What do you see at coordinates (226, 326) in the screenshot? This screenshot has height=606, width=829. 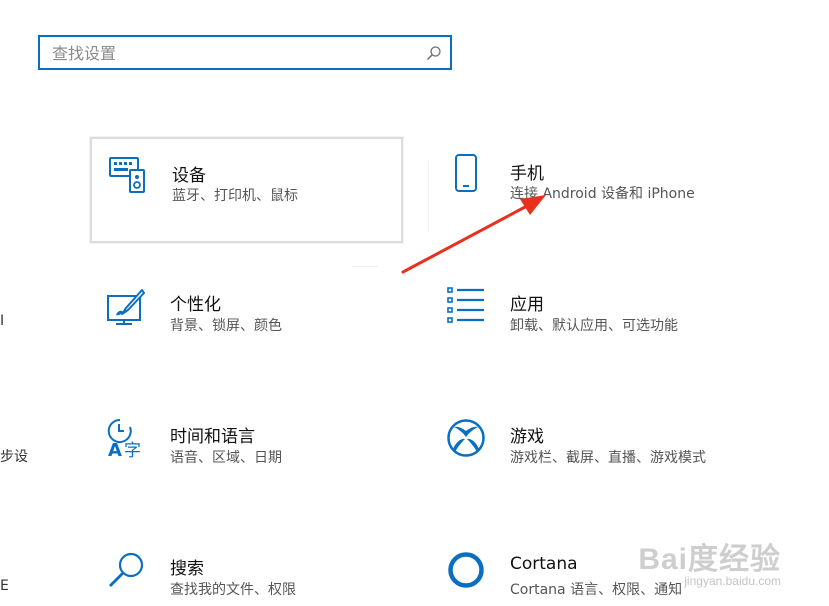 I see `tile-description: 背景、锁屏、颜色` at bounding box center [226, 326].